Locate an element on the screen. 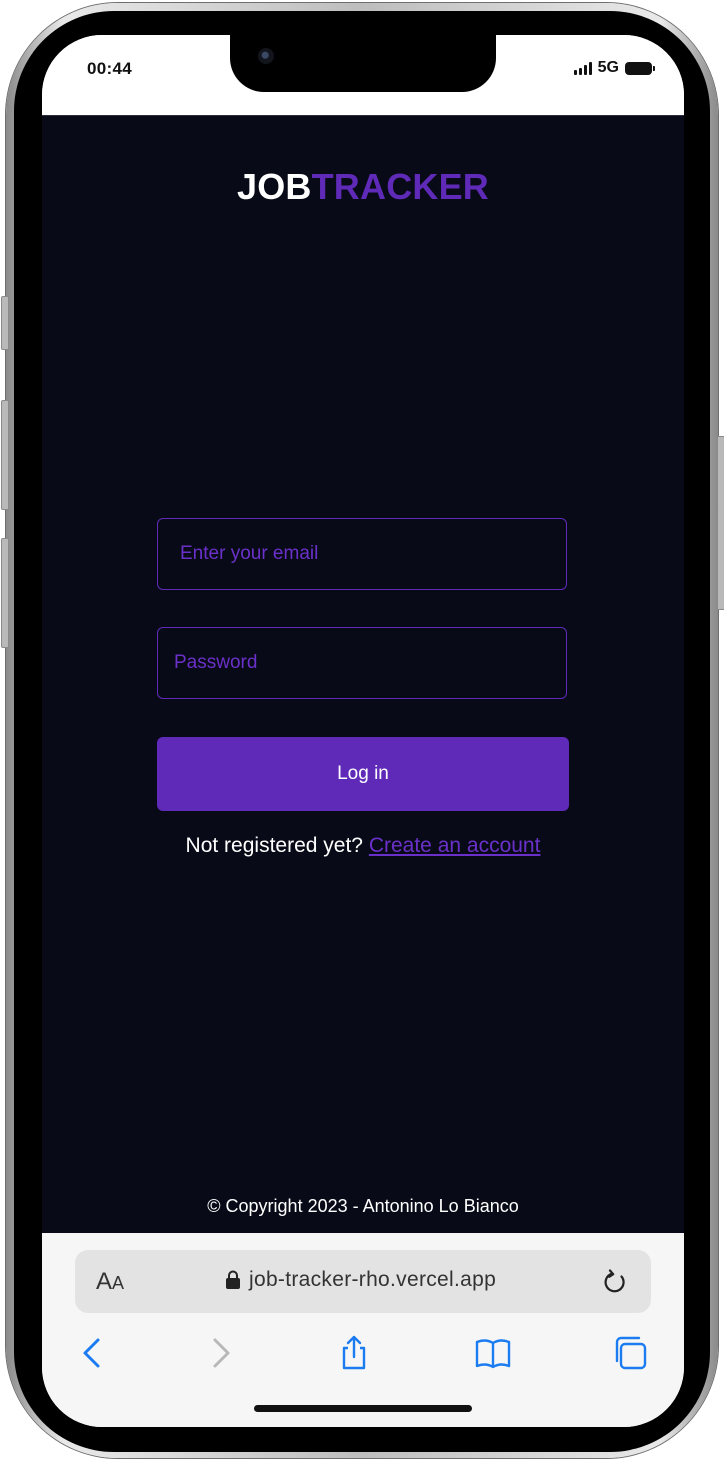 This screenshot has height=1461, width=724. email-field is located at coordinates (362, 554).